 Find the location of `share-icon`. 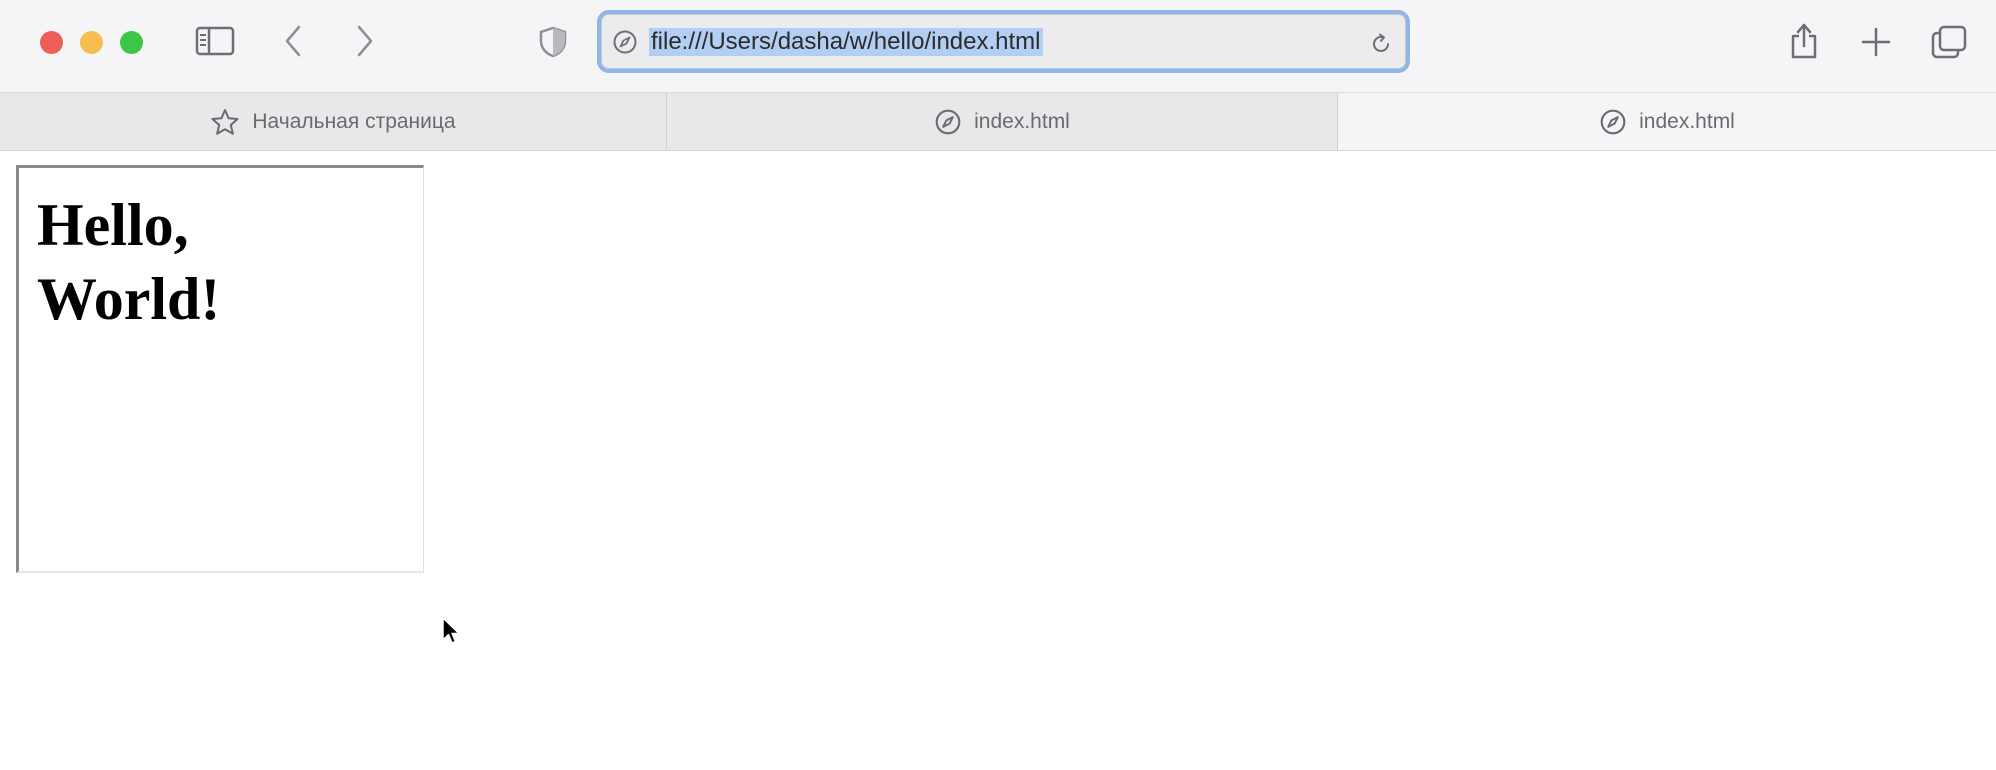

share-icon is located at coordinates (1804, 41).